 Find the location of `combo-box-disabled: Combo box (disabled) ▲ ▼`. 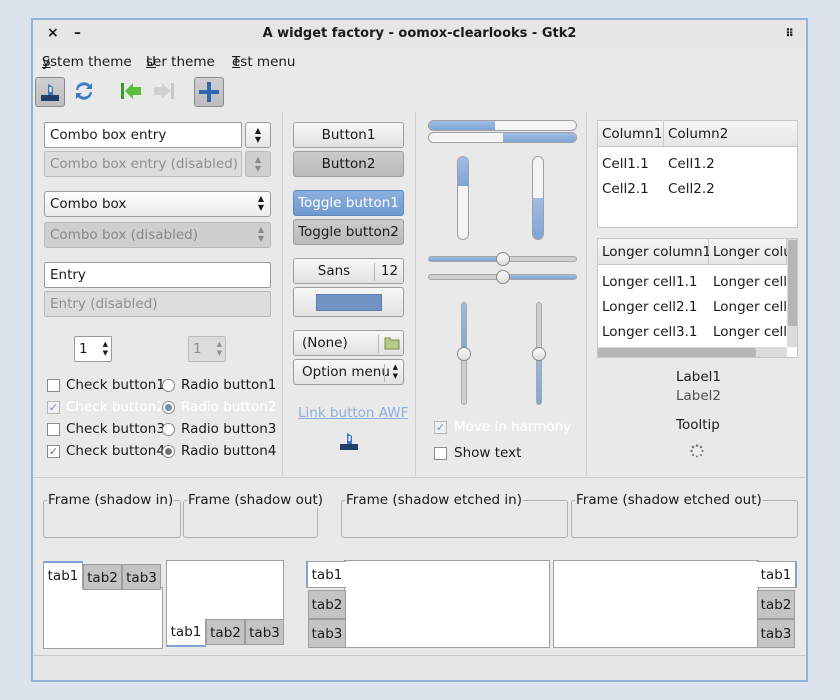

combo-box-disabled: Combo box (disabled) ▲ ▼ is located at coordinates (157, 235).